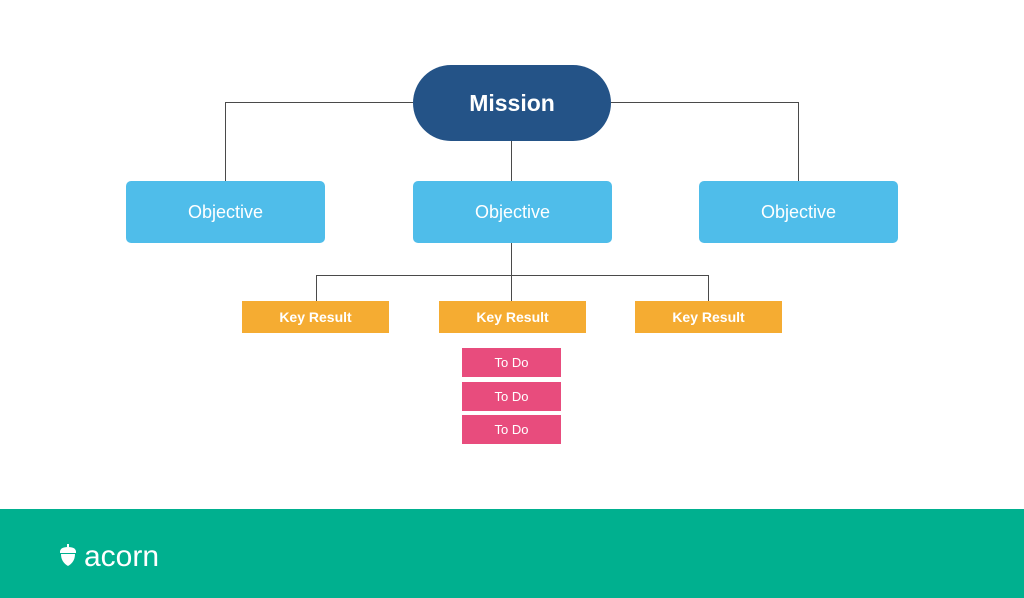  I want to click on objective-node-right: Objective, so click(798, 212).